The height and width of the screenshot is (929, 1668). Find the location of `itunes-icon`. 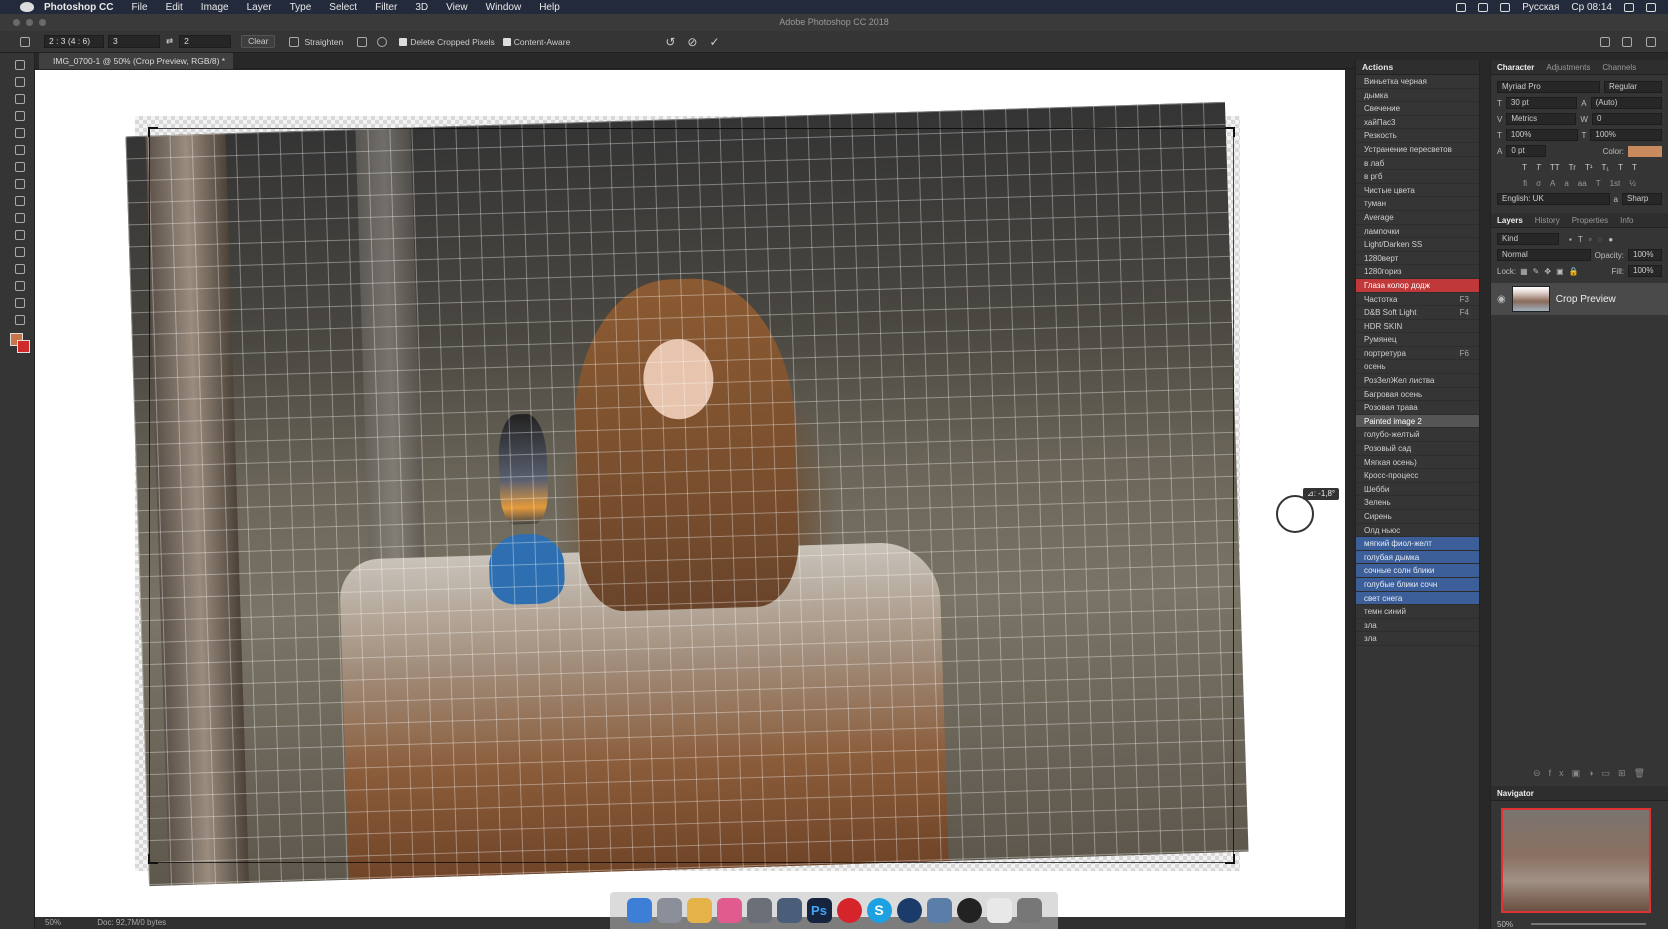

itunes-icon is located at coordinates (729, 910).